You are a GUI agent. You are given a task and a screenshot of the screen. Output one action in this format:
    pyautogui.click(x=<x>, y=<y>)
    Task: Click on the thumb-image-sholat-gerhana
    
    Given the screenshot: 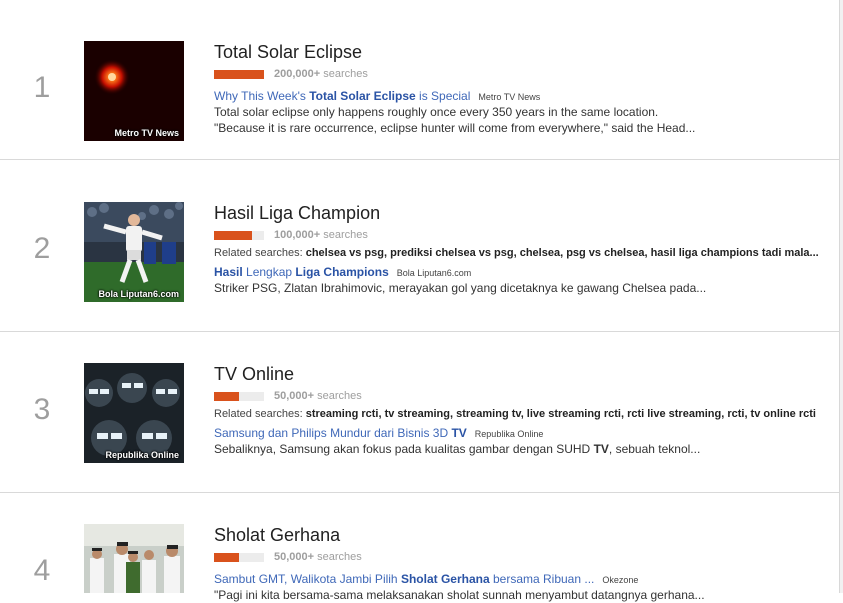 What is the action you would take?
    pyautogui.click(x=134, y=558)
    